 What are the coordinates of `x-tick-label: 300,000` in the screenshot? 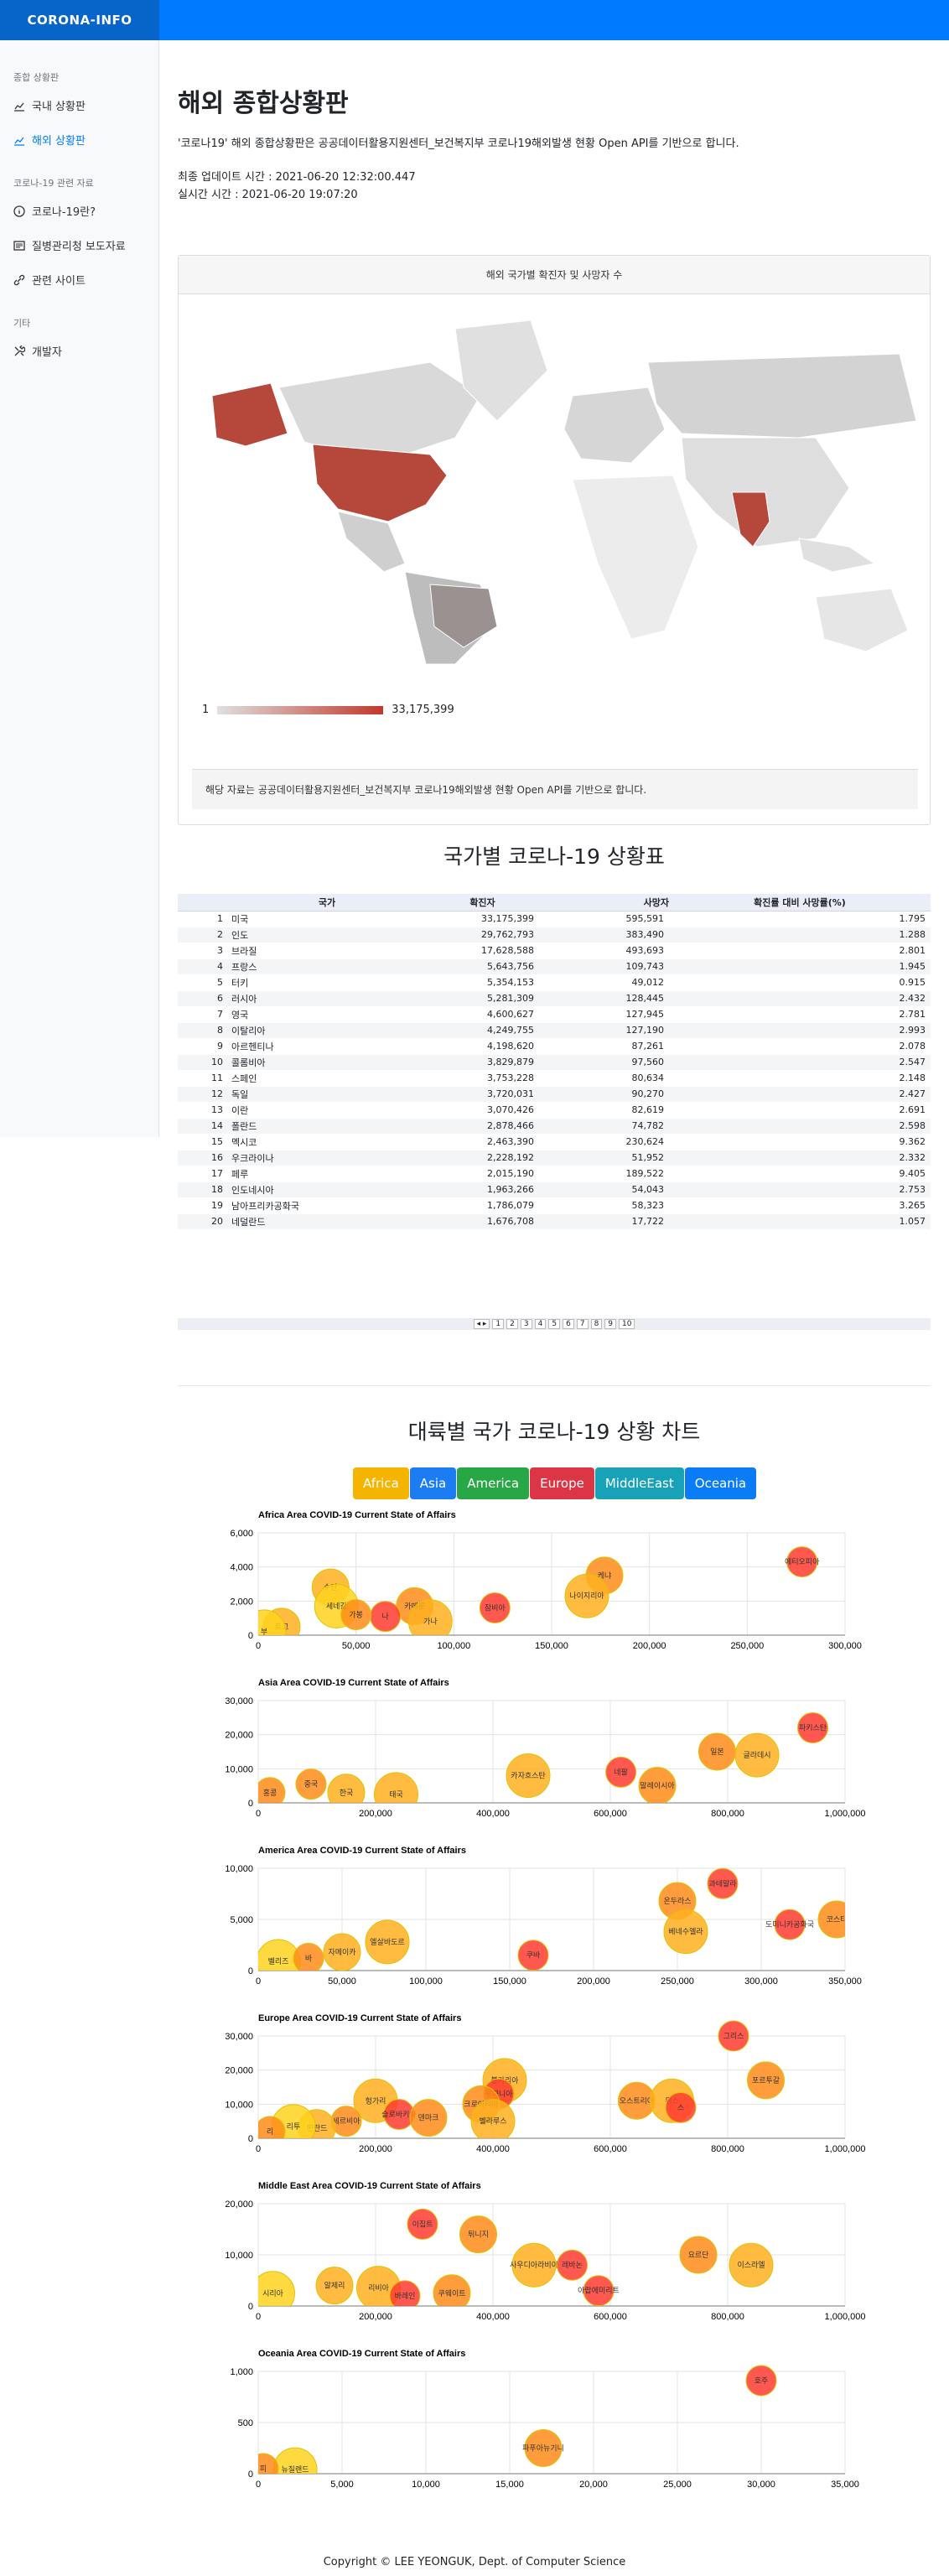 It's located at (845, 1646).